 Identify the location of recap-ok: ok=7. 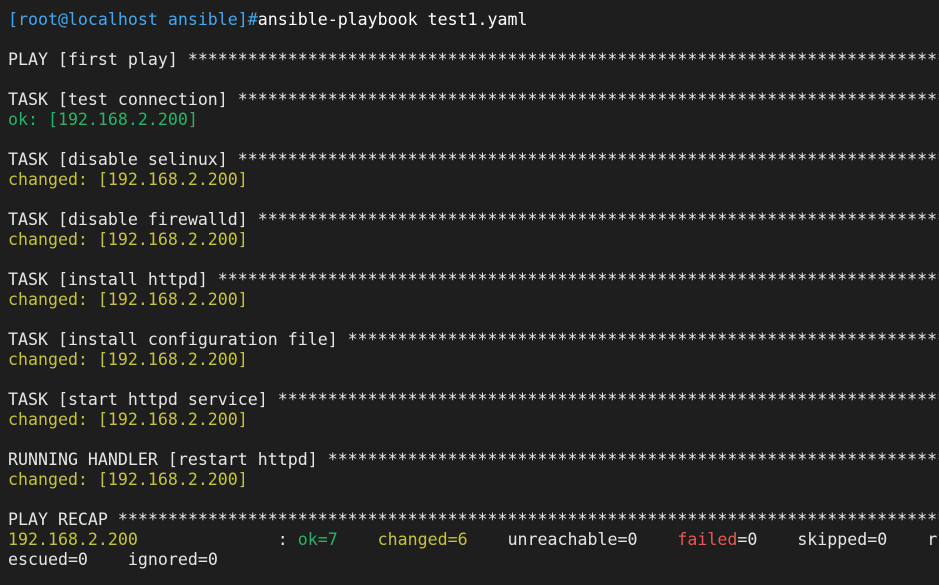
(317, 539).